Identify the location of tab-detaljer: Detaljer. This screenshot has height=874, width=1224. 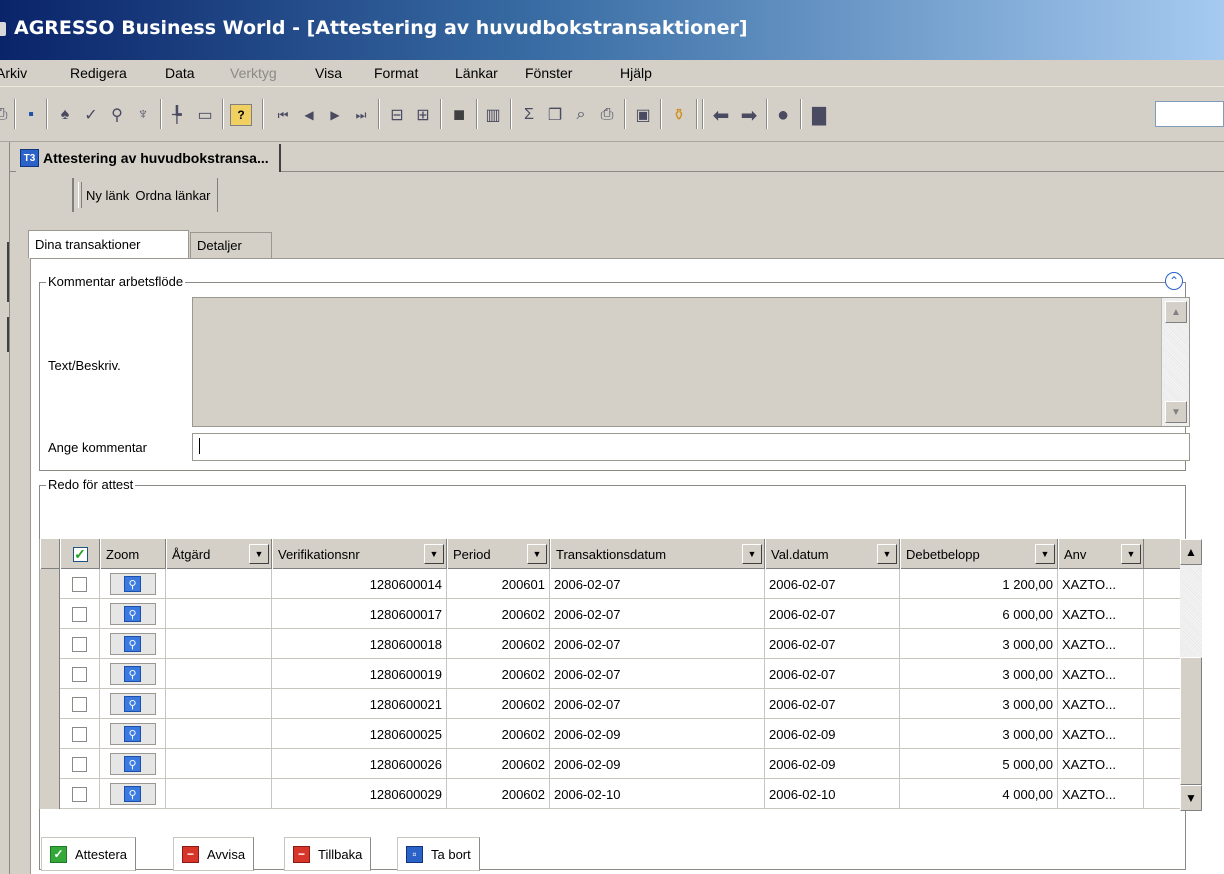
(231, 245).